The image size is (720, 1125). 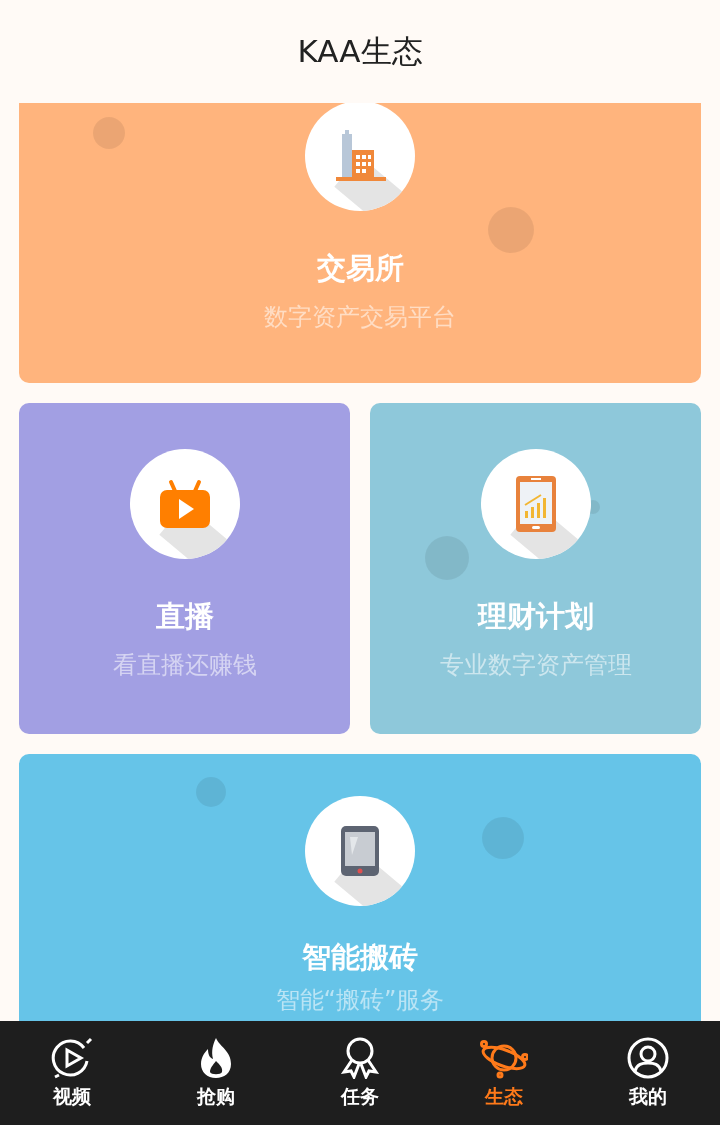 I want to click on page-title: KAA生态, so click(x=360, y=51).